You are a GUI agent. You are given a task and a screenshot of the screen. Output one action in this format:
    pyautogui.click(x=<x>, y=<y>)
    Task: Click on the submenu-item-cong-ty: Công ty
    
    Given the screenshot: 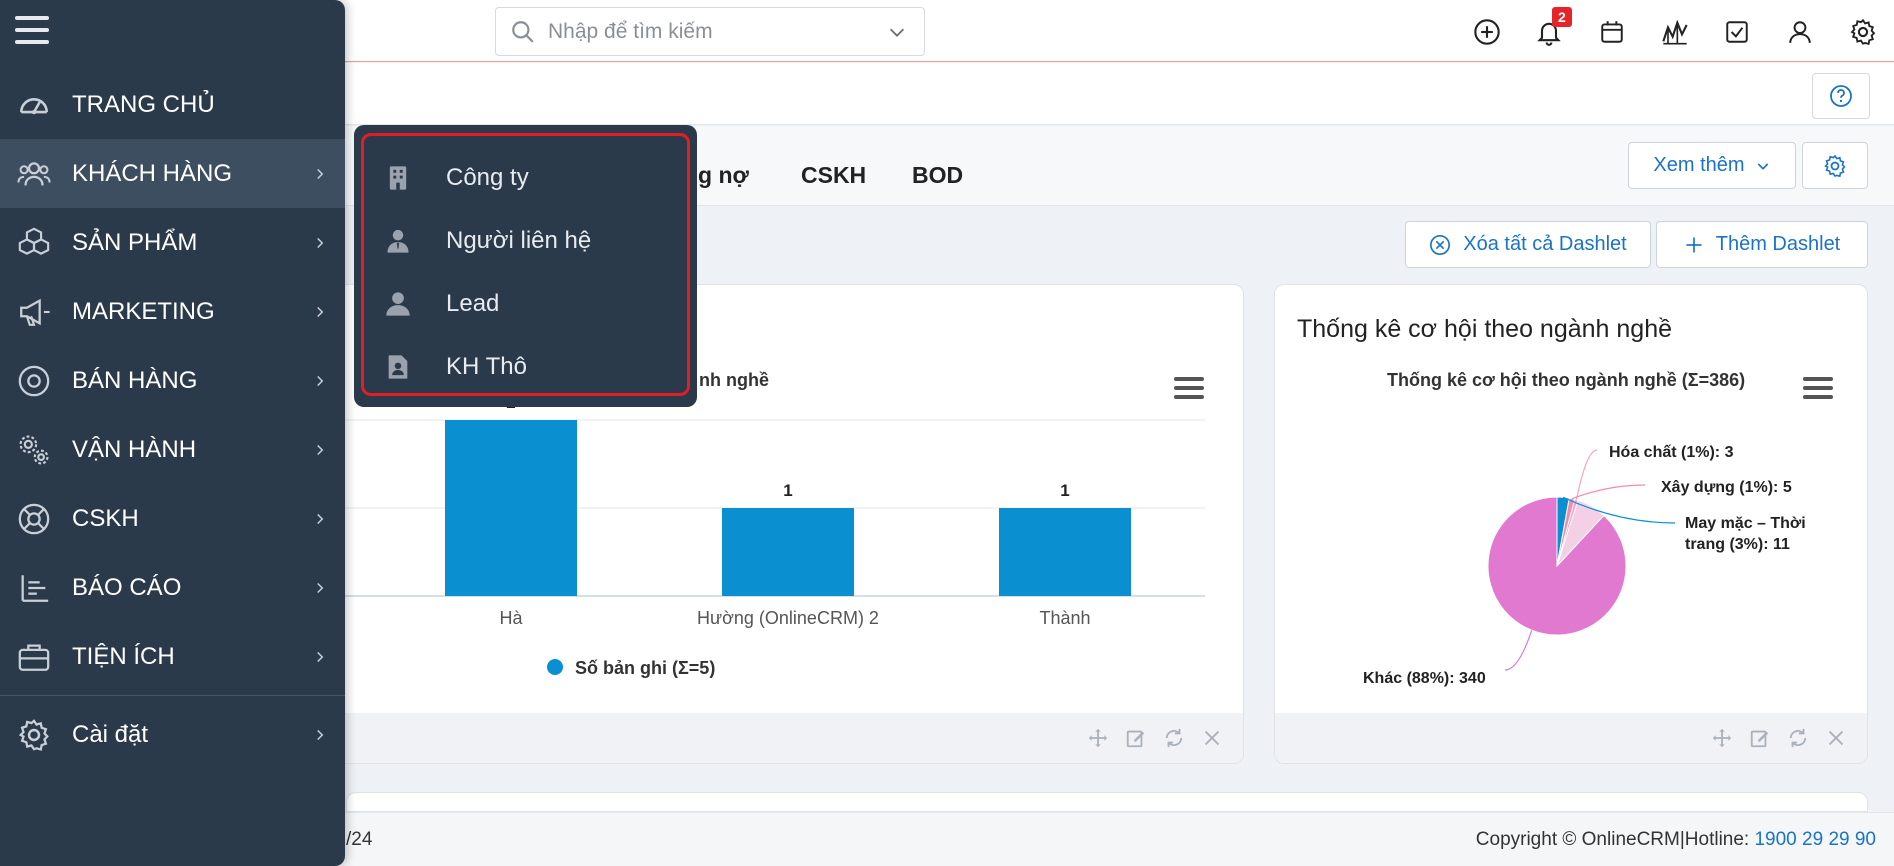 What is the action you would take?
    pyautogui.click(x=525, y=177)
    